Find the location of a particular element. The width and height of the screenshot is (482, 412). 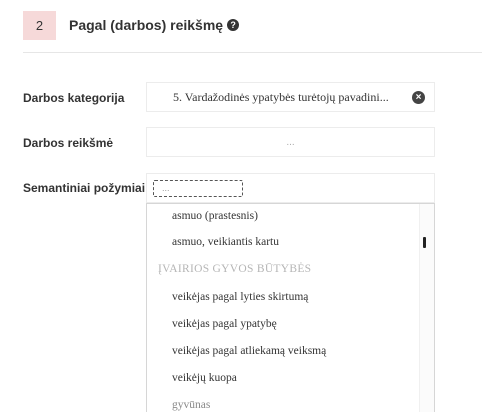

step-number-badge: 2 is located at coordinates (39, 25).